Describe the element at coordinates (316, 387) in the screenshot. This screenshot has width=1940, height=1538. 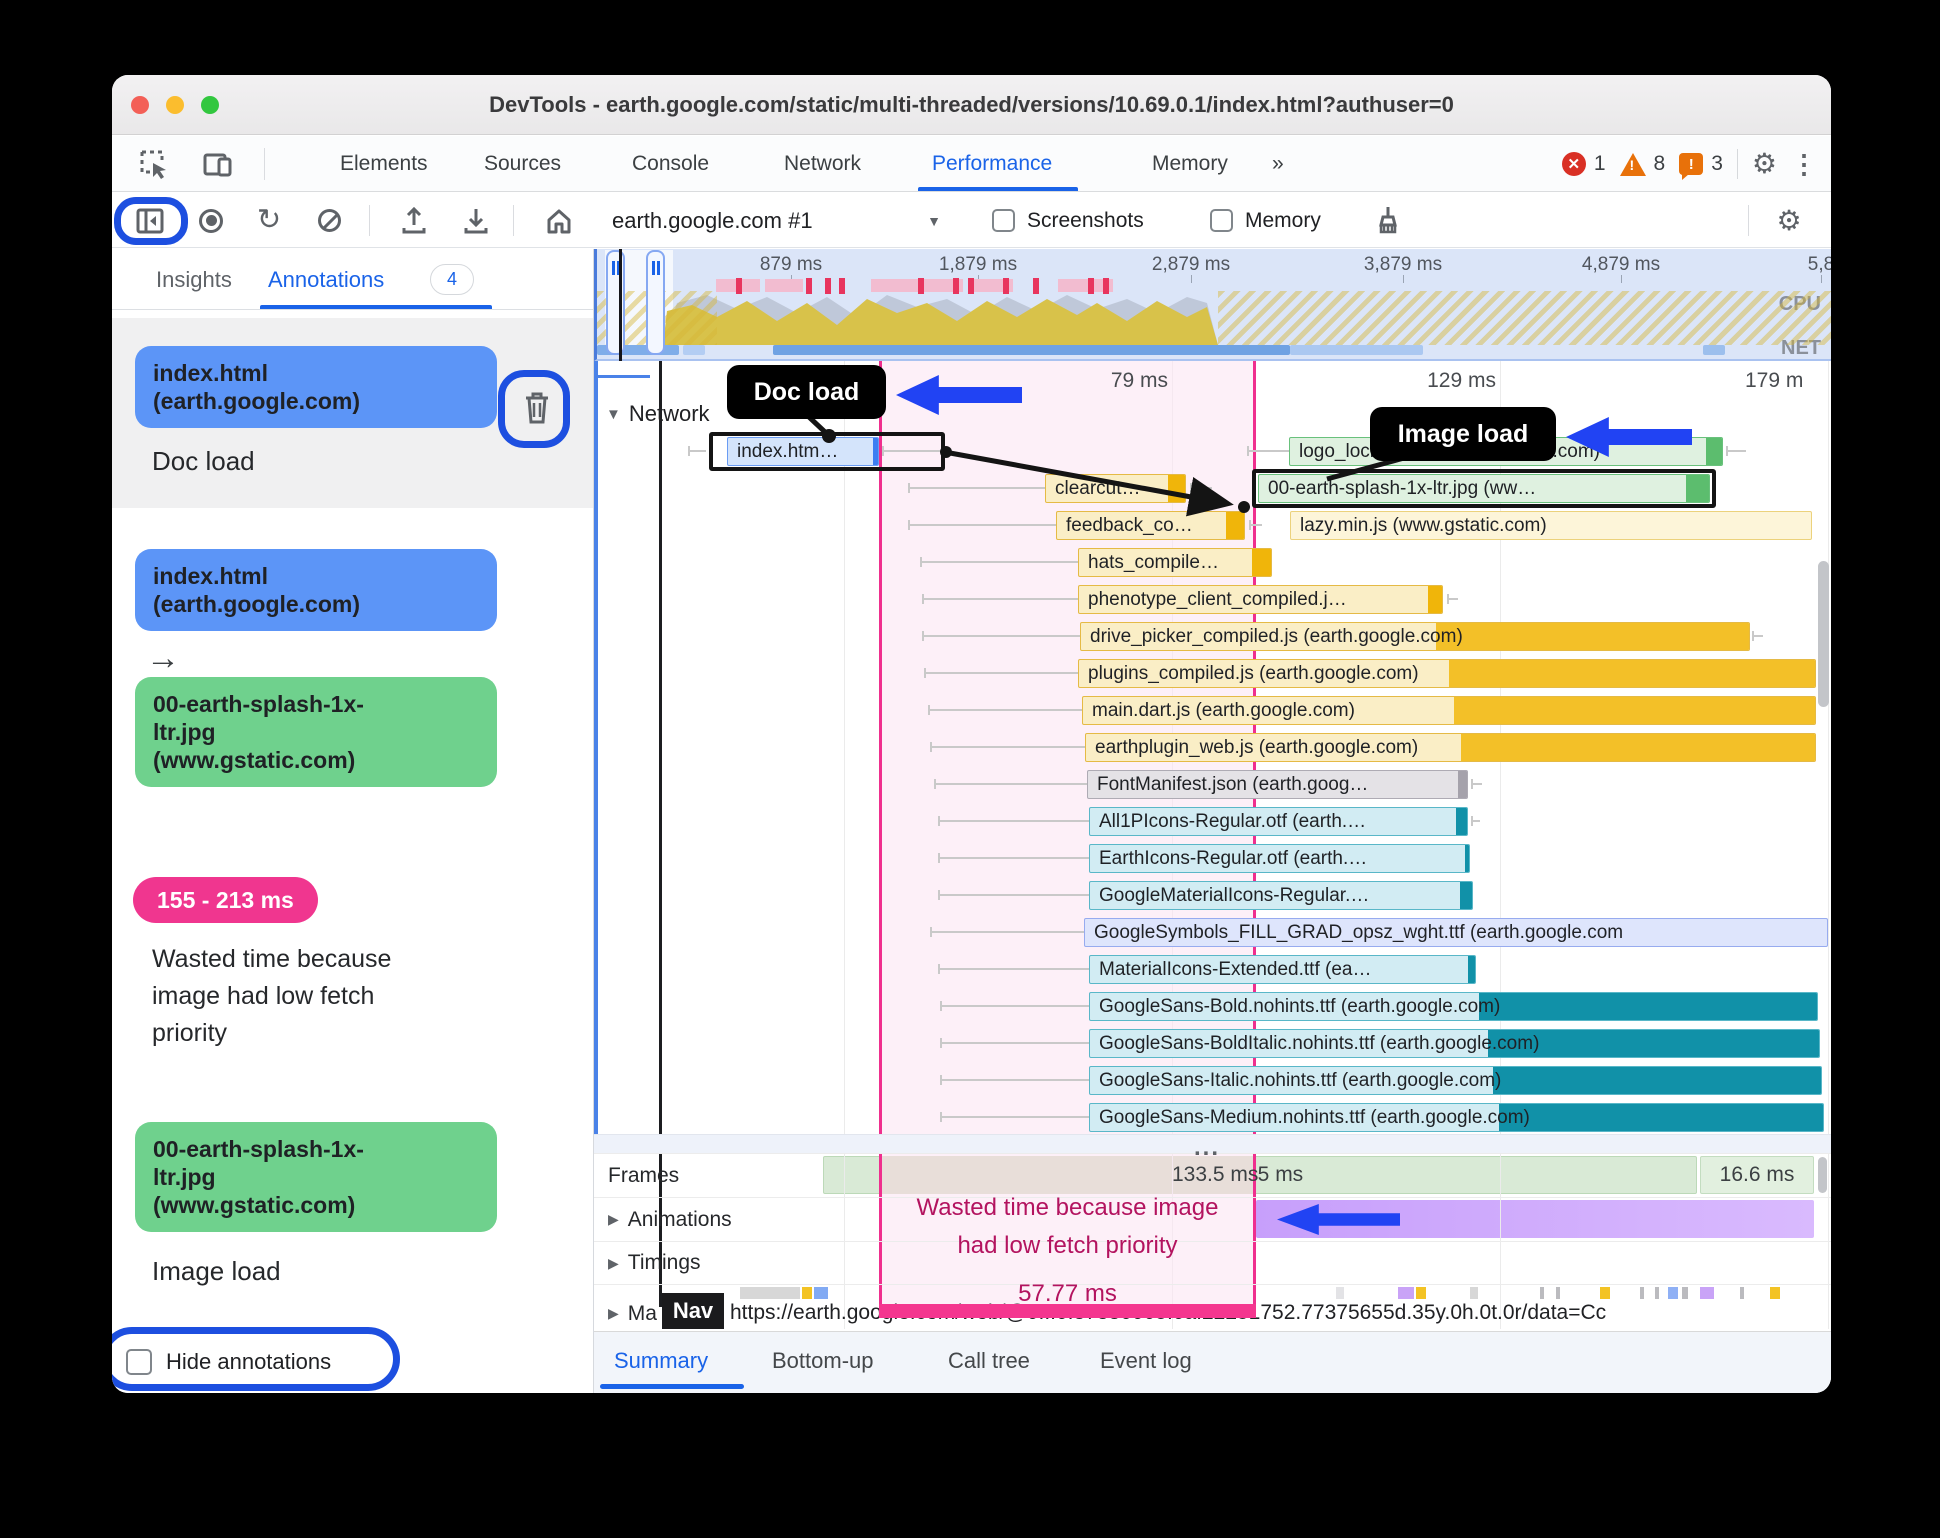
I see `annotation-entry-doc-load-pill: index.html (earth.google.com)` at that location.